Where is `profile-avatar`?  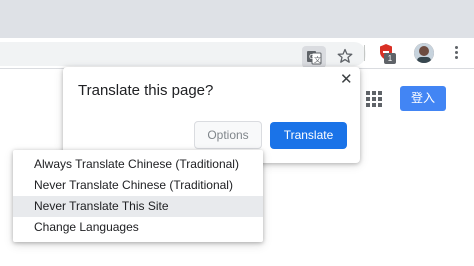
profile-avatar is located at coordinates (424, 53).